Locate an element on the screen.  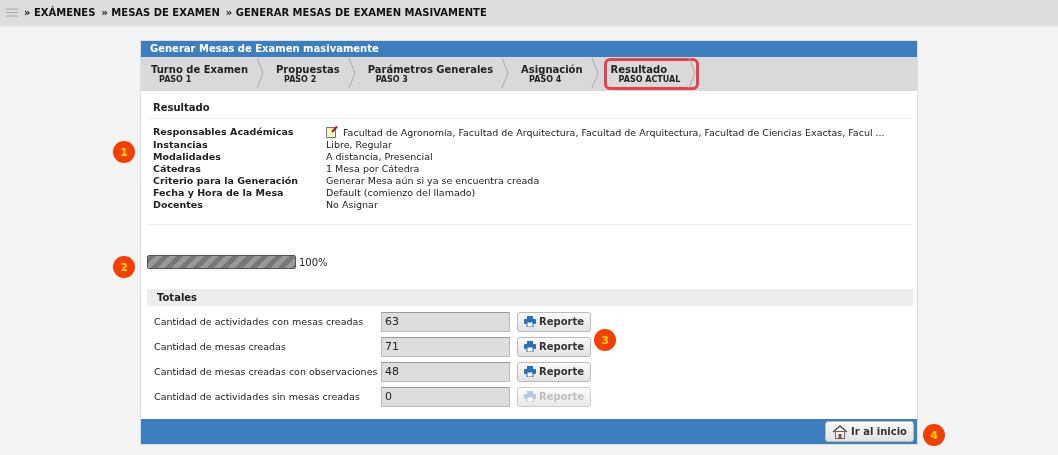
note-icon is located at coordinates (332, 132).